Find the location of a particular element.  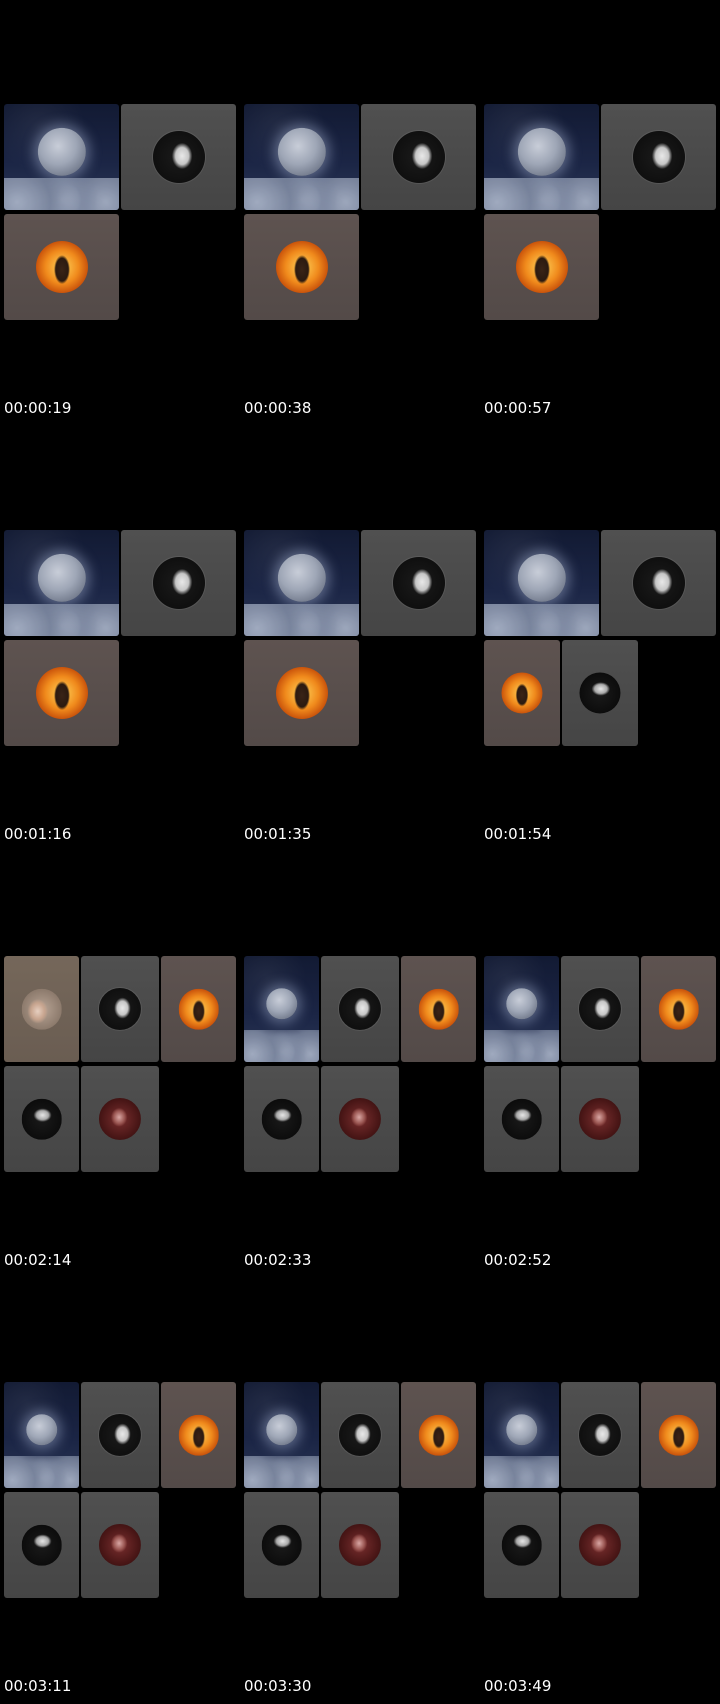

timestamp: 00:03:49 is located at coordinates (518, 1686).